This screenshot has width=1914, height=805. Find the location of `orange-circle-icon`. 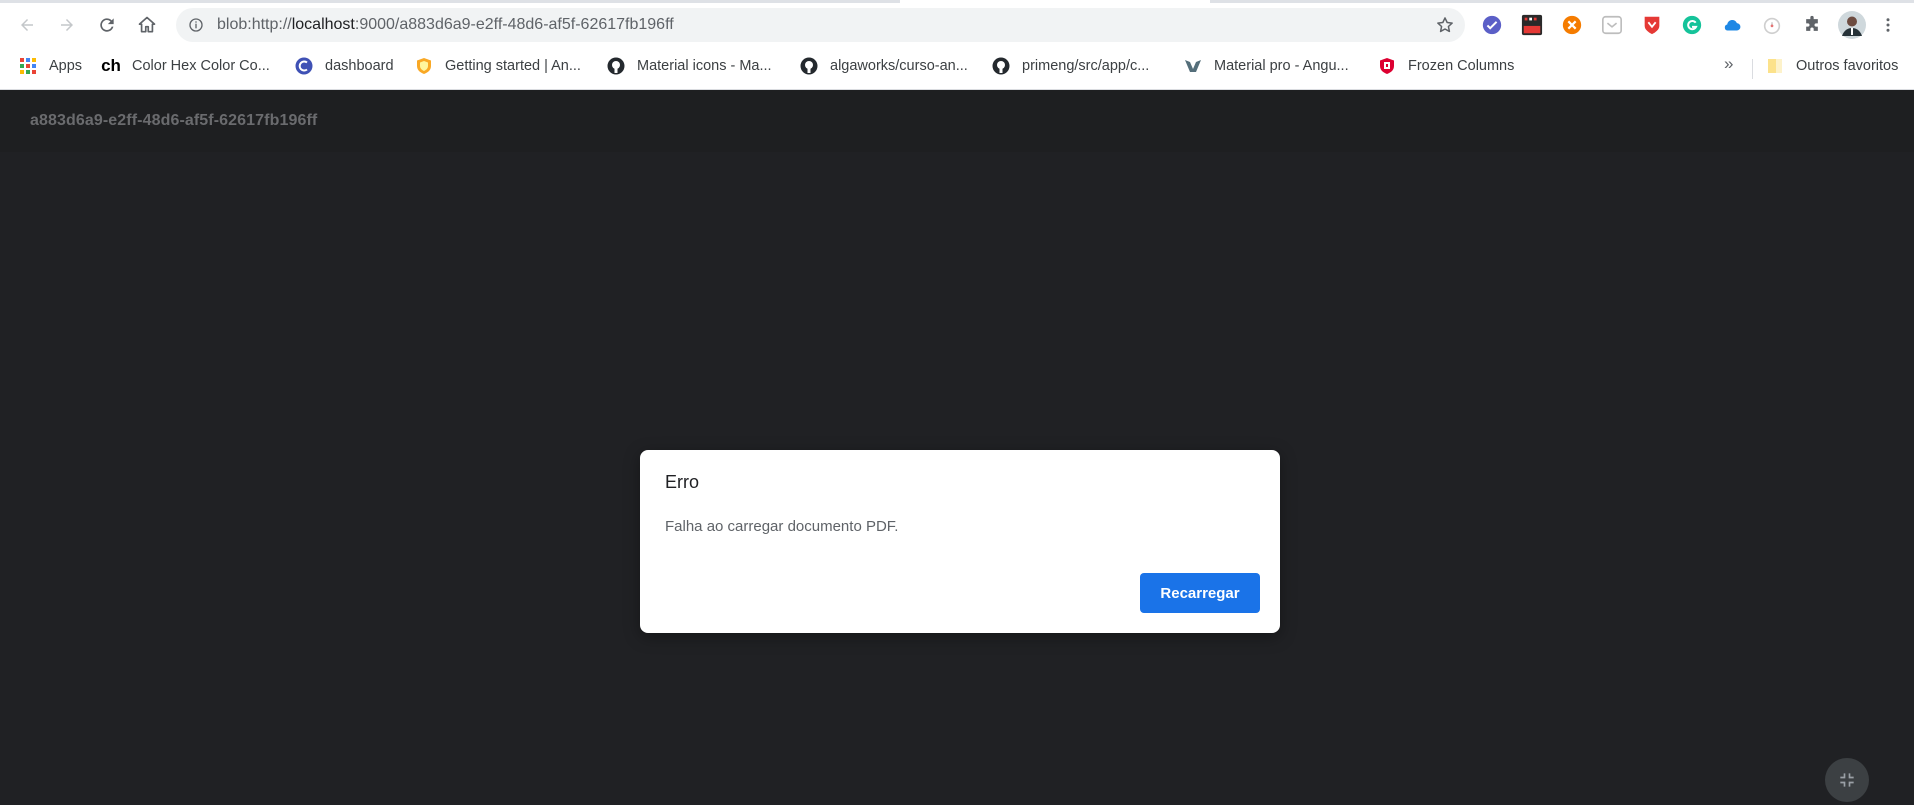

orange-circle-icon is located at coordinates (1572, 25).